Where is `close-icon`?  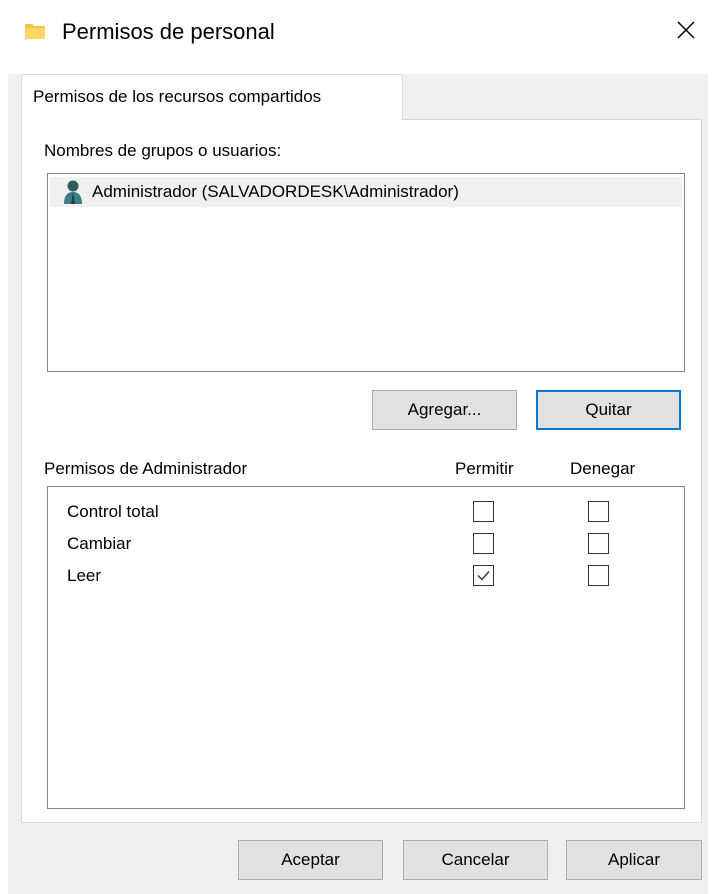 close-icon is located at coordinates (686, 32).